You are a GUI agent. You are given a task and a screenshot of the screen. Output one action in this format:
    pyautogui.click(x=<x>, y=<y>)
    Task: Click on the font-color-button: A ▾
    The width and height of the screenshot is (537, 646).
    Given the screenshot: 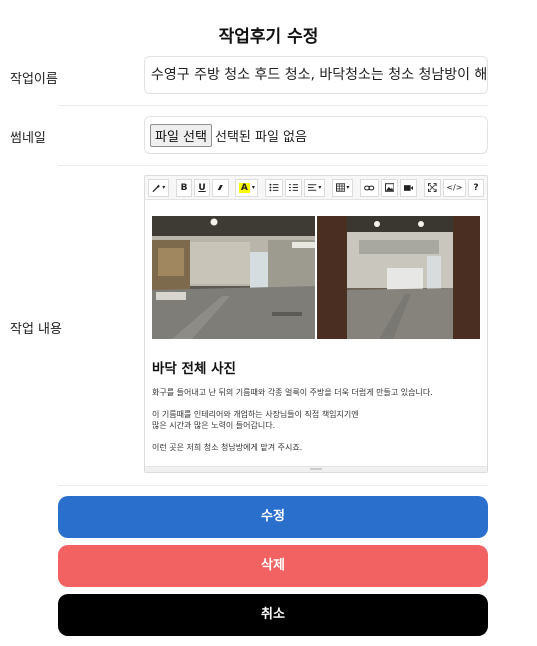 What is the action you would take?
    pyautogui.click(x=247, y=187)
    